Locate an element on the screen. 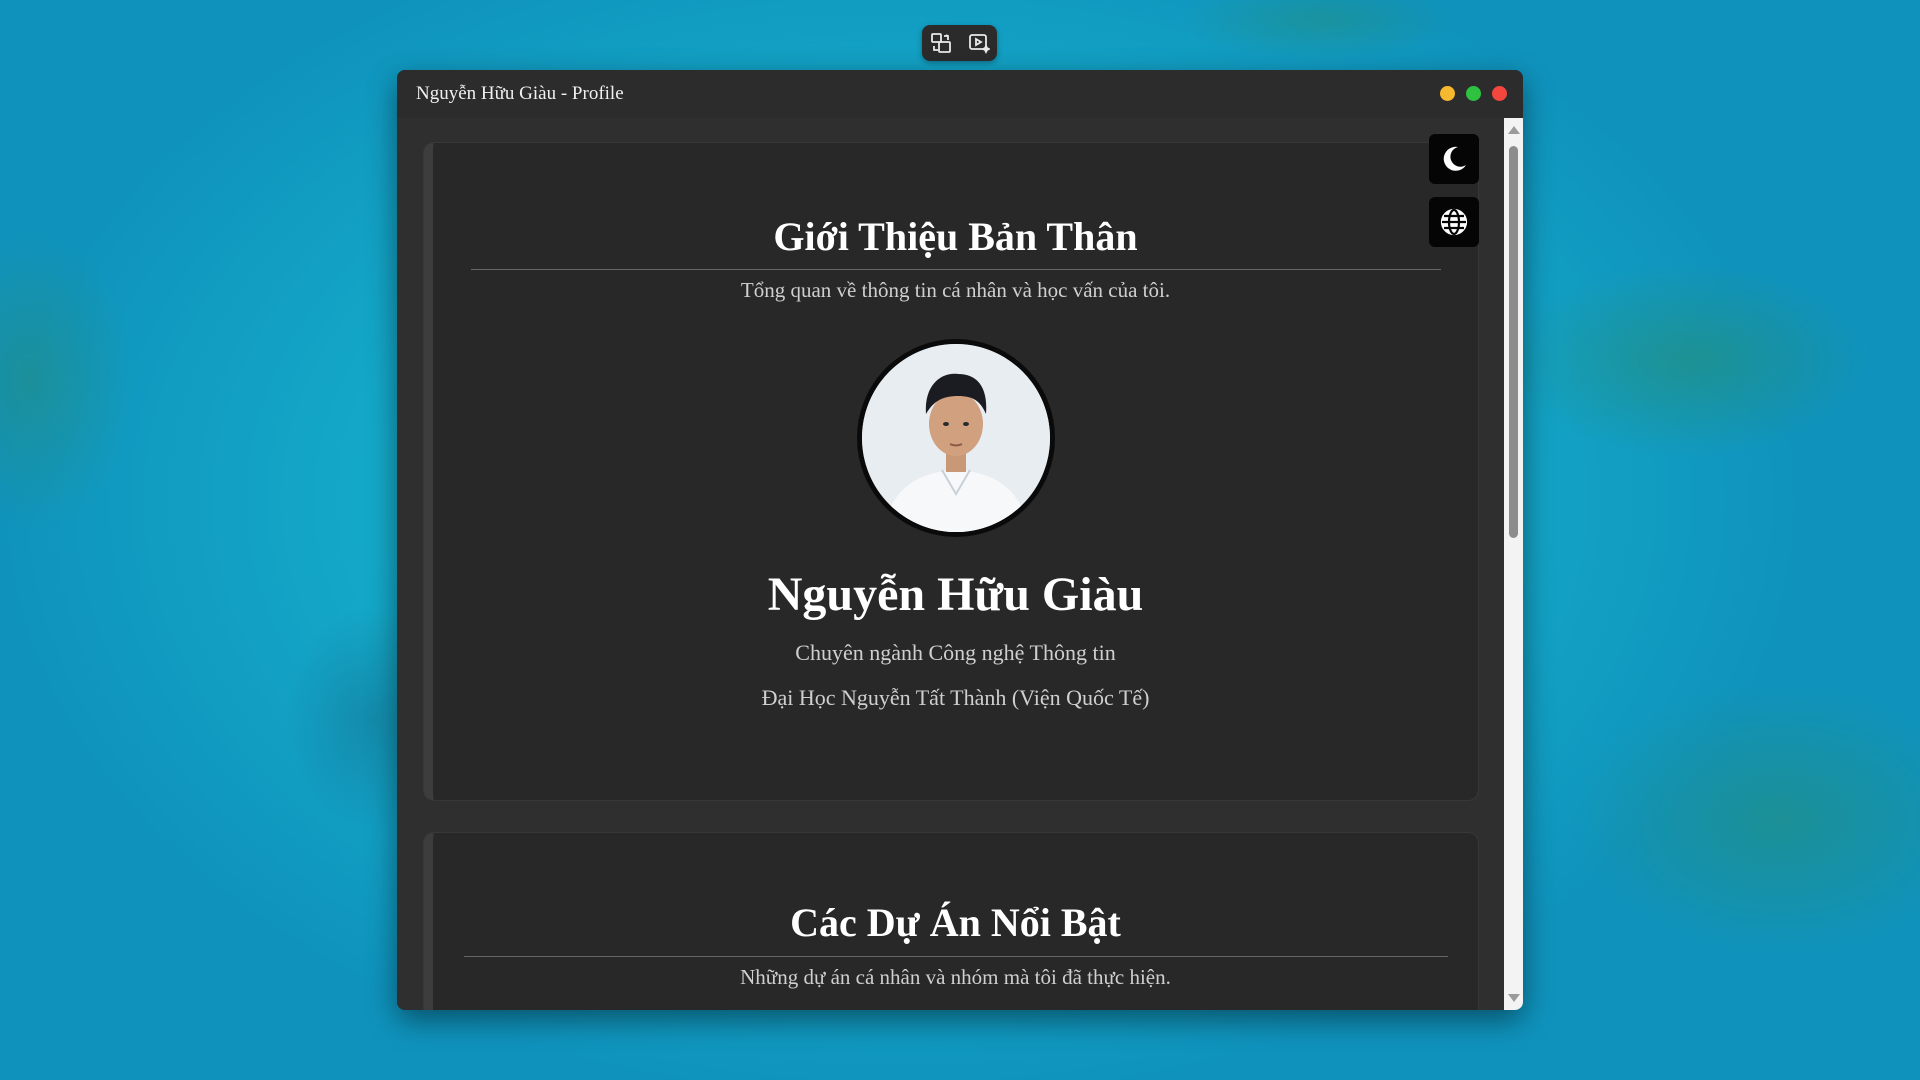 This screenshot has width=1920, height=1080. window-controls is located at coordinates (1473, 93).